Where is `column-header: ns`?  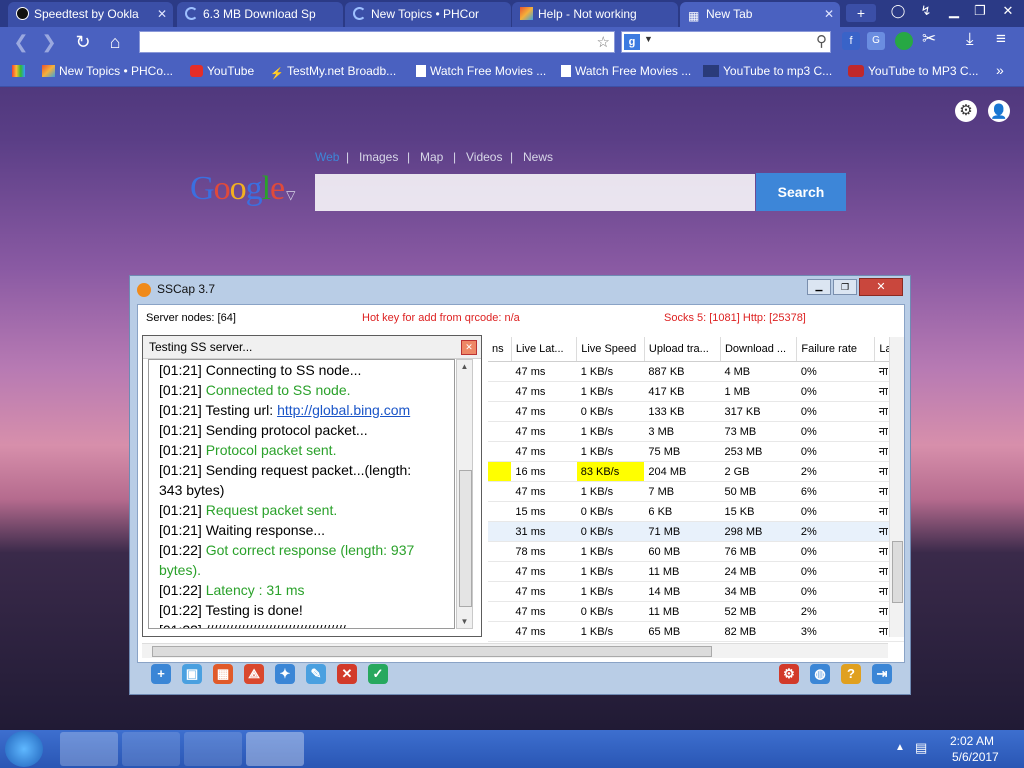 column-header: ns is located at coordinates (500, 349).